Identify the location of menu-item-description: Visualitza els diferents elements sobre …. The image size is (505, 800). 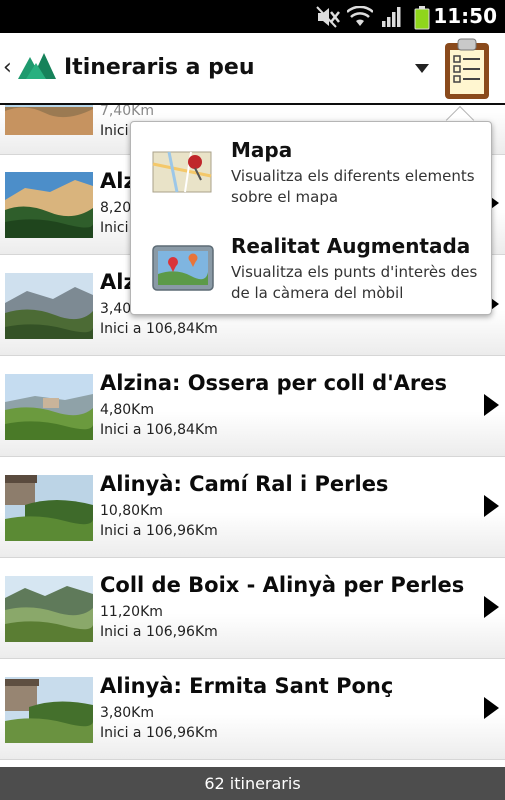
(353, 186).